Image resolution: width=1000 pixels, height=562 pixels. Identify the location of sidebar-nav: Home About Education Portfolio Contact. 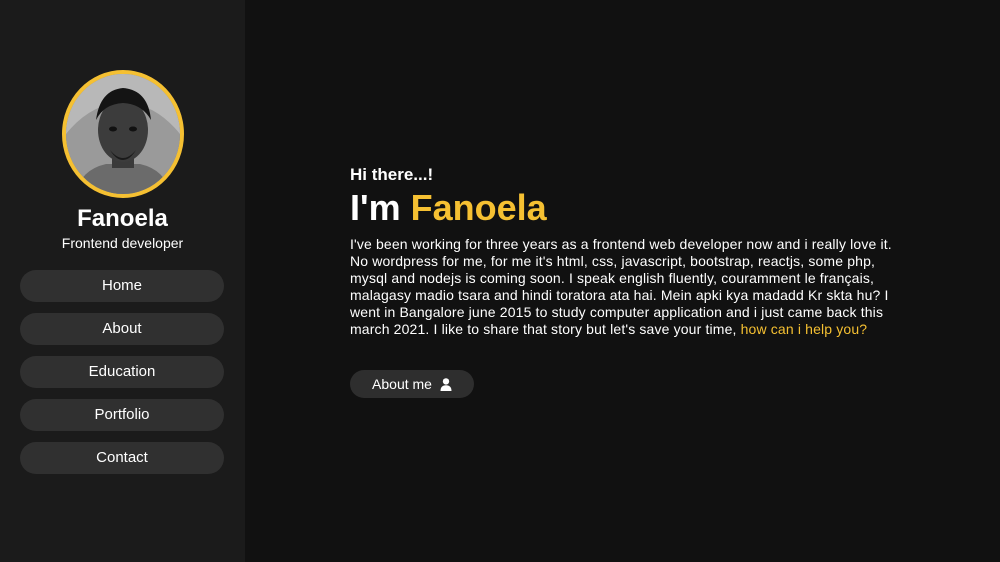
(122, 377).